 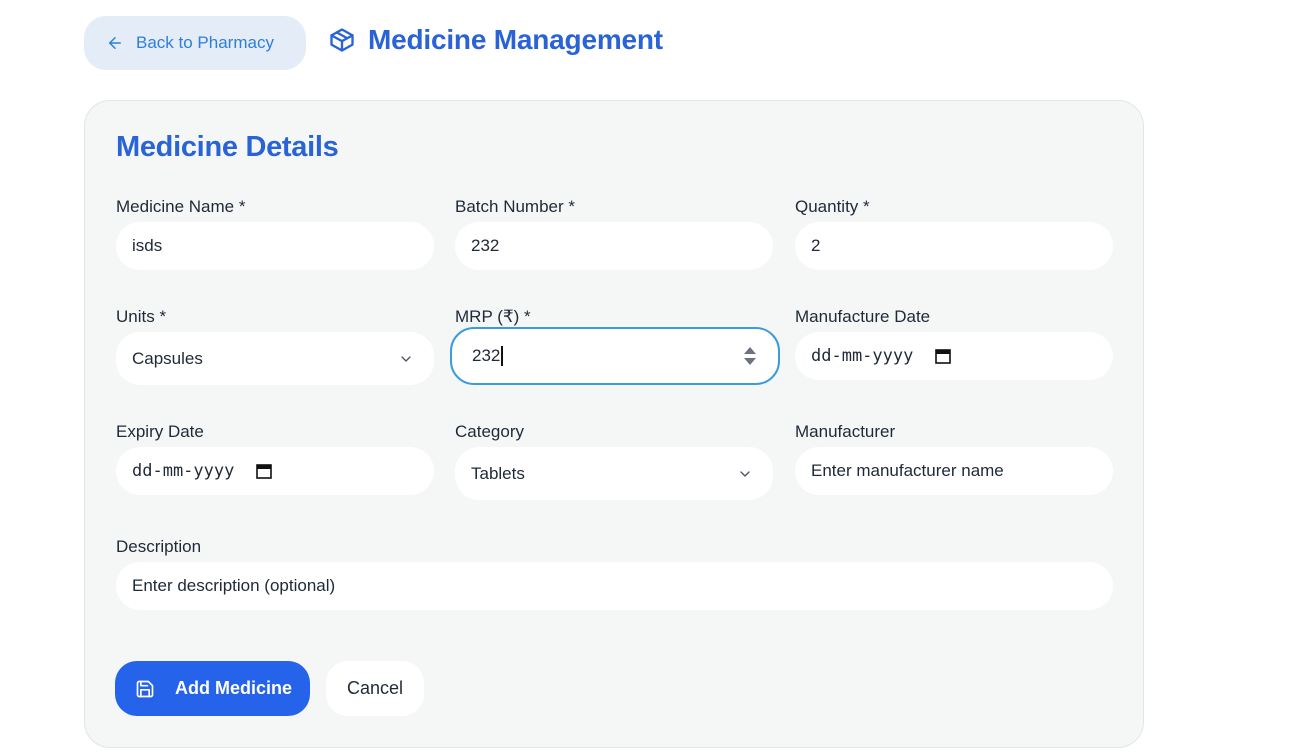 I want to click on quantity-group: Quantity * 2, so click(x=954, y=233).